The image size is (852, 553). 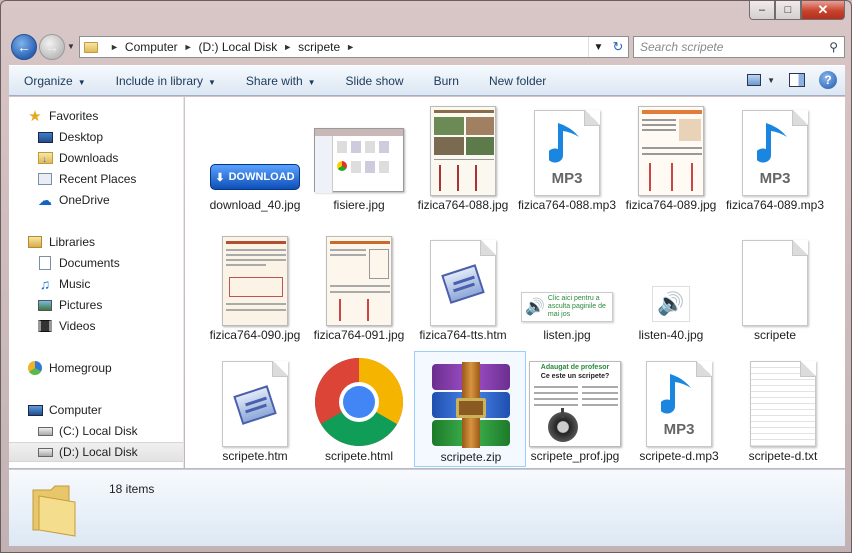 I want to click on file-name: scripete, so click(x=775, y=335).